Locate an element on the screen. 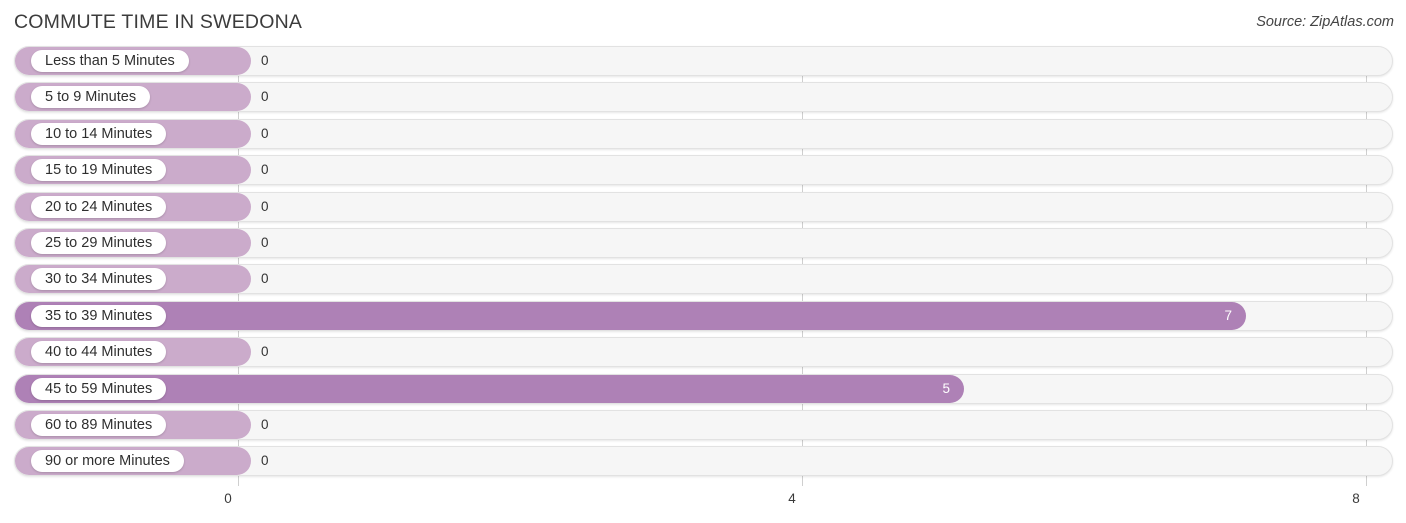 This screenshot has height=523, width=1406. bar-value-label: 5 is located at coordinates (946, 388).